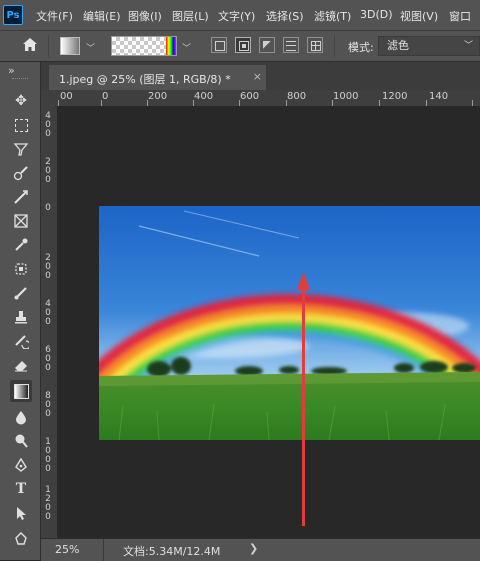 This screenshot has height=561, width=480. I want to click on lasso-icon, so click(21, 149).